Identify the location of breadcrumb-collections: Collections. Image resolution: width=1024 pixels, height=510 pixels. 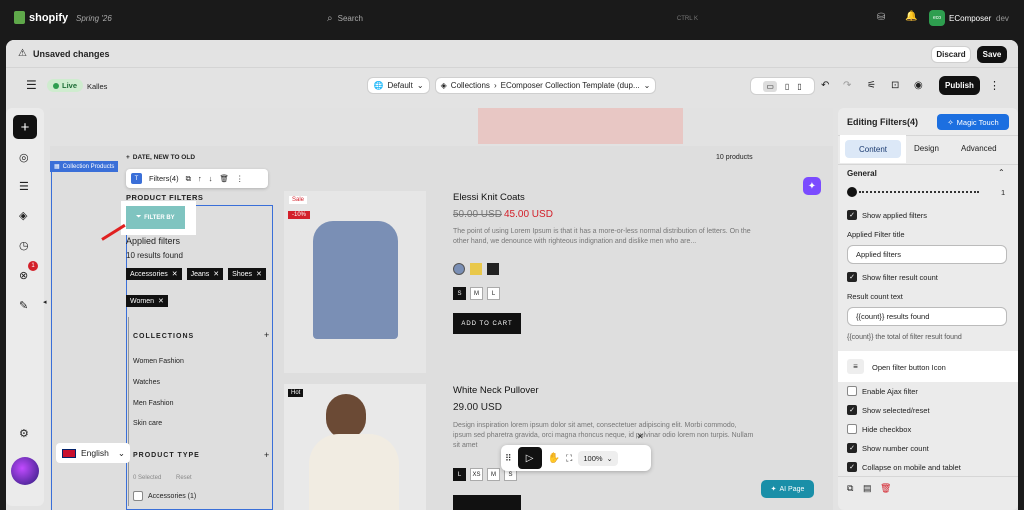
(470, 85).